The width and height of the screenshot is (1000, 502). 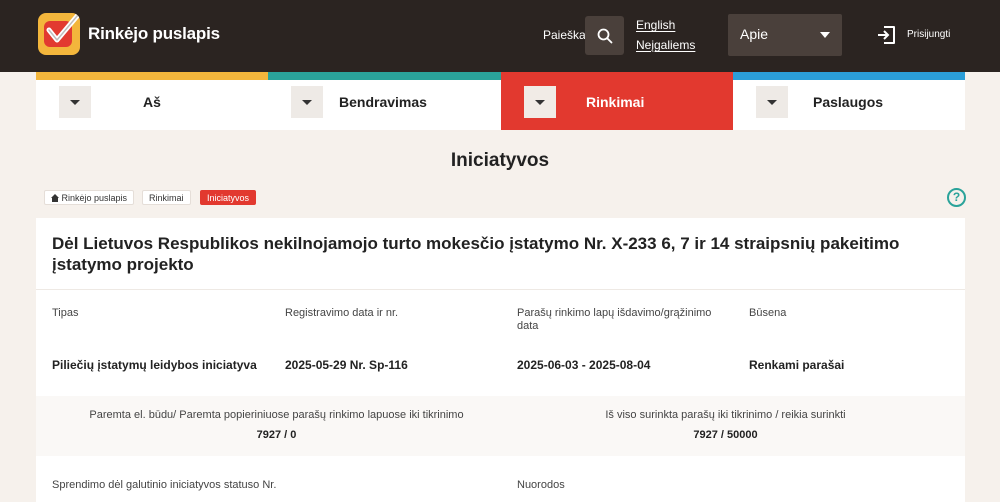 What do you see at coordinates (500, 289) in the screenshot?
I see `divider` at bounding box center [500, 289].